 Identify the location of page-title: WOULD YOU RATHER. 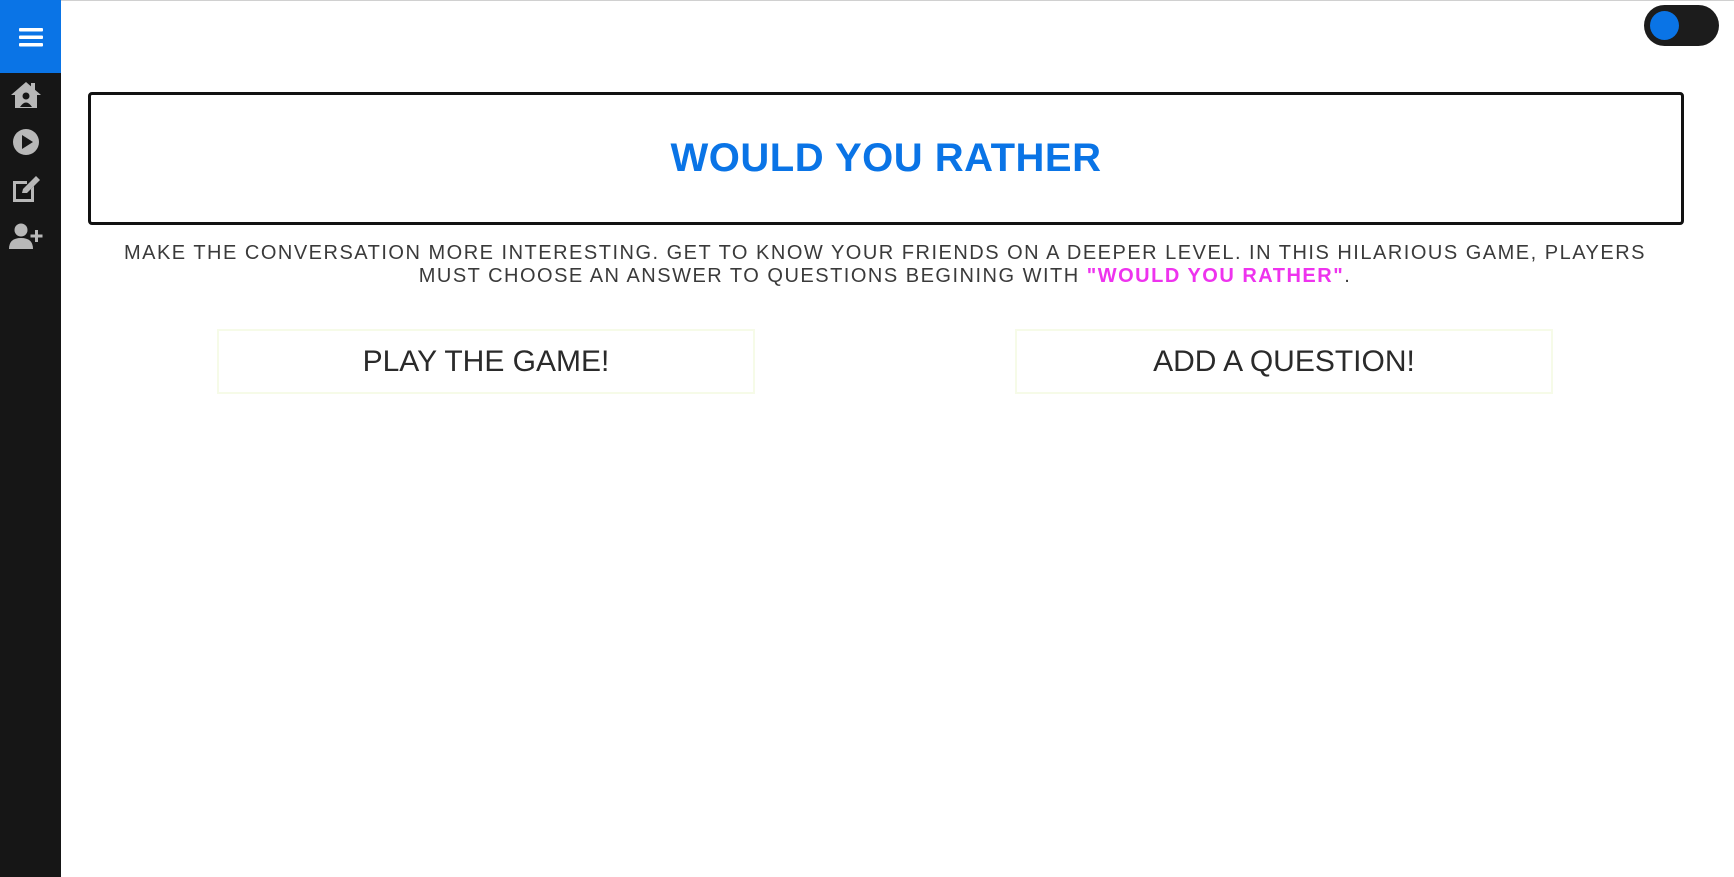
(886, 158).